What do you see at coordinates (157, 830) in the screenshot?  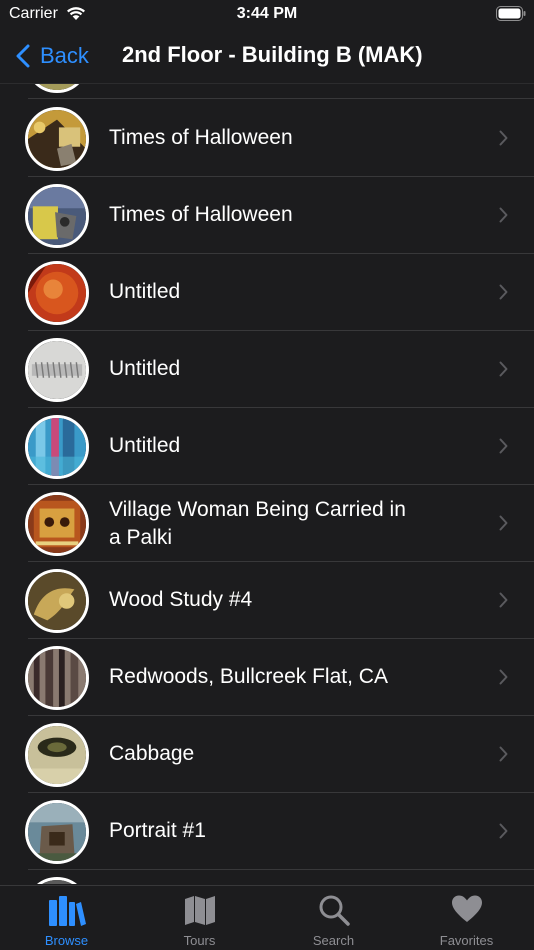 I see `artwork-title: Portrait #1` at bounding box center [157, 830].